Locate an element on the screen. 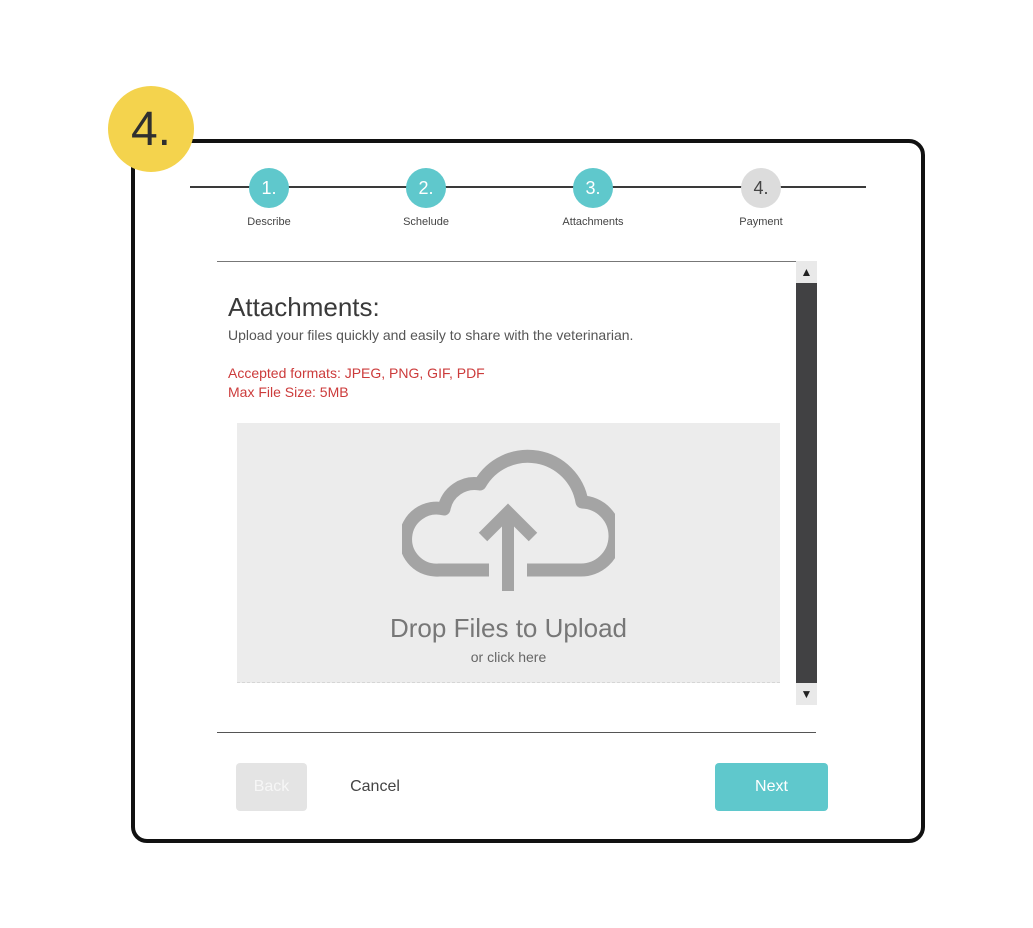 The image size is (1033, 928). step-4-circle: 4. is located at coordinates (761, 188).